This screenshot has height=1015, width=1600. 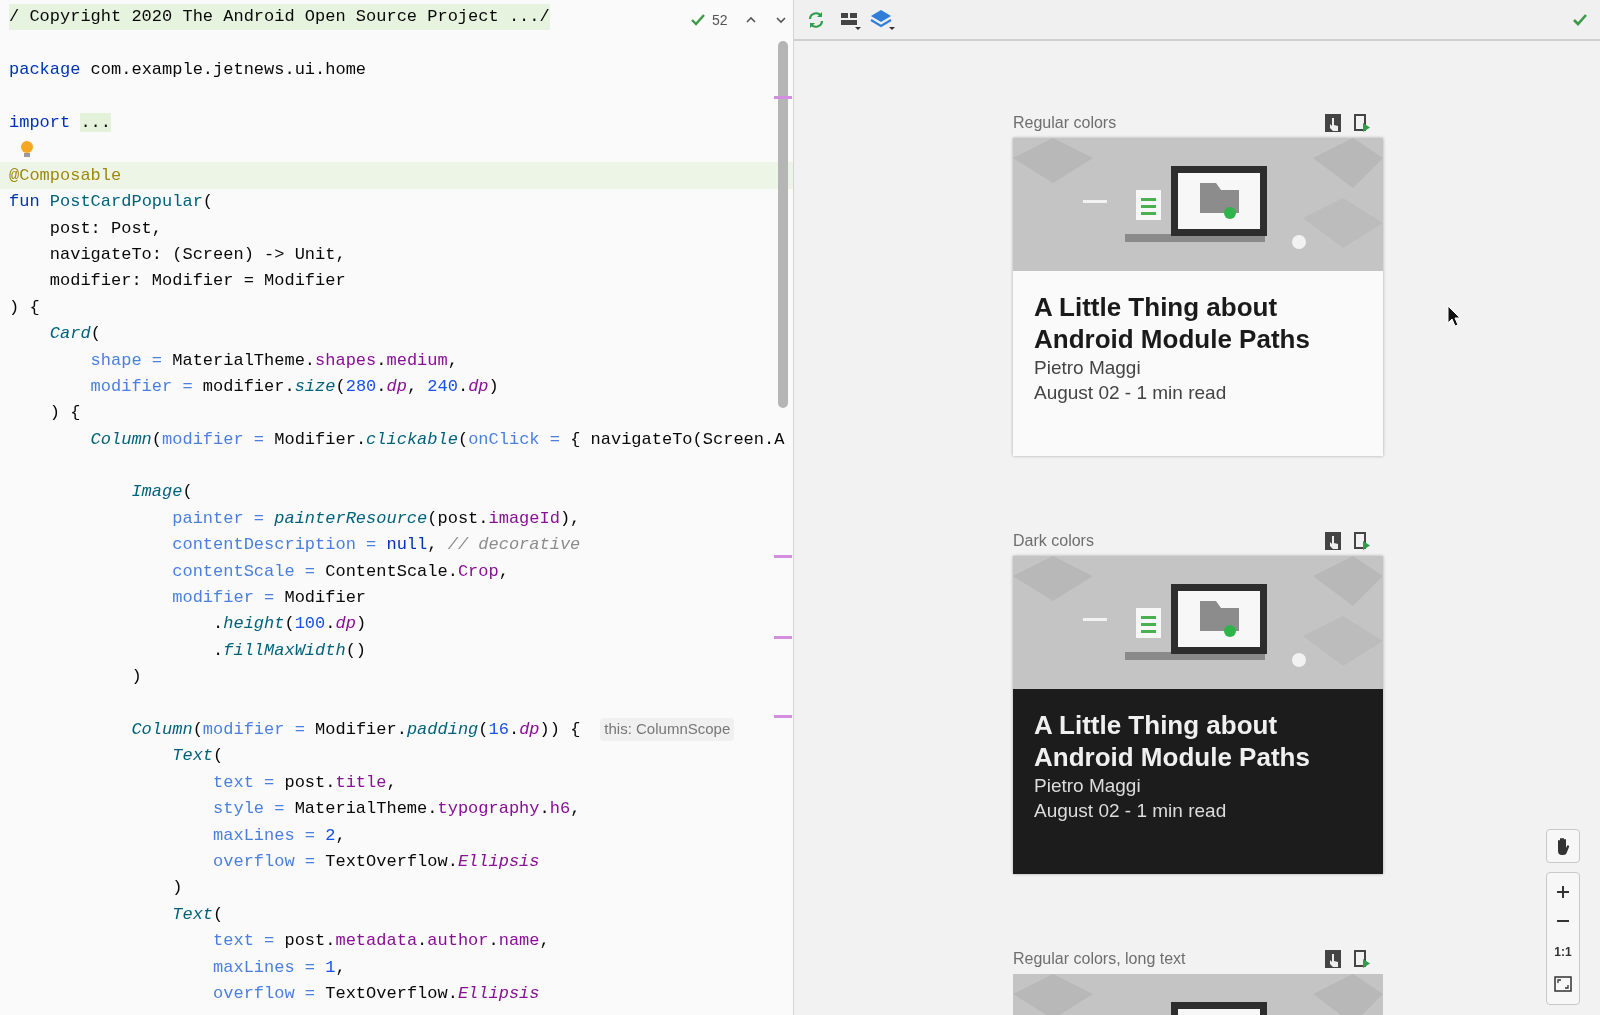 What do you see at coordinates (161, 492) in the screenshot?
I see `code-line: Image(` at bounding box center [161, 492].